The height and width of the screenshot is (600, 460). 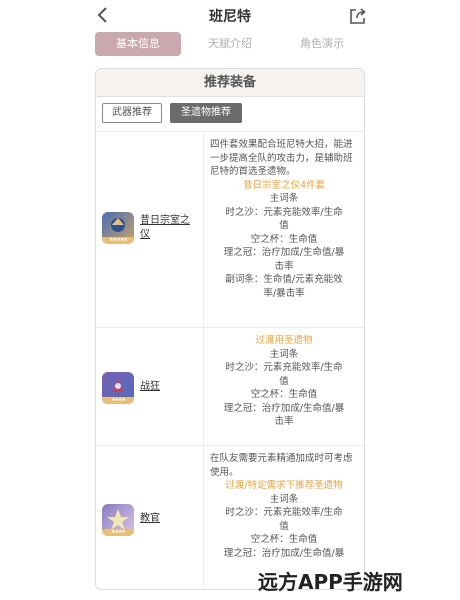 What do you see at coordinates (170, 387) in the screenshot?
I see `artifact-set-link: 战狂` at bounding box center [170, 387].